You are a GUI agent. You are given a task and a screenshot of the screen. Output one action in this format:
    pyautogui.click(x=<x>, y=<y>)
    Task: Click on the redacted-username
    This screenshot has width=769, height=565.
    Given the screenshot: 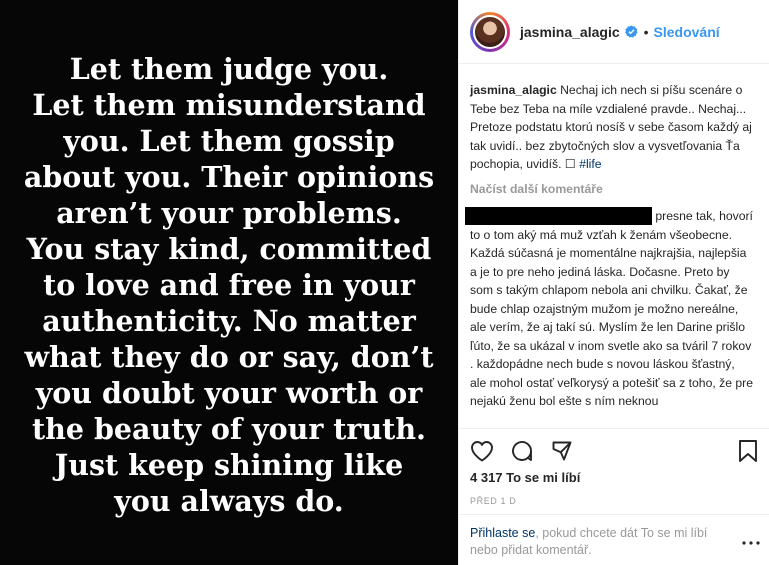 What is the action you would take?
    pyautogui.click(x=558, y=216)
    